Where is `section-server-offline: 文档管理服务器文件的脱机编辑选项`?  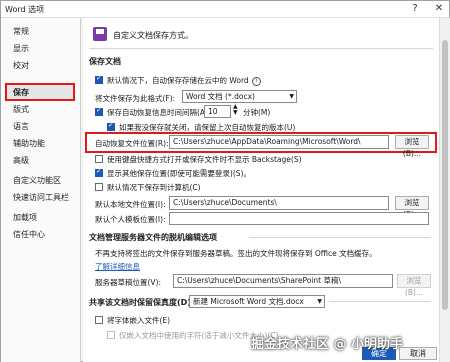
section-server-offline: 文档管理服务器文件的脱机编辑选项 is located at coordinates (153, 237).